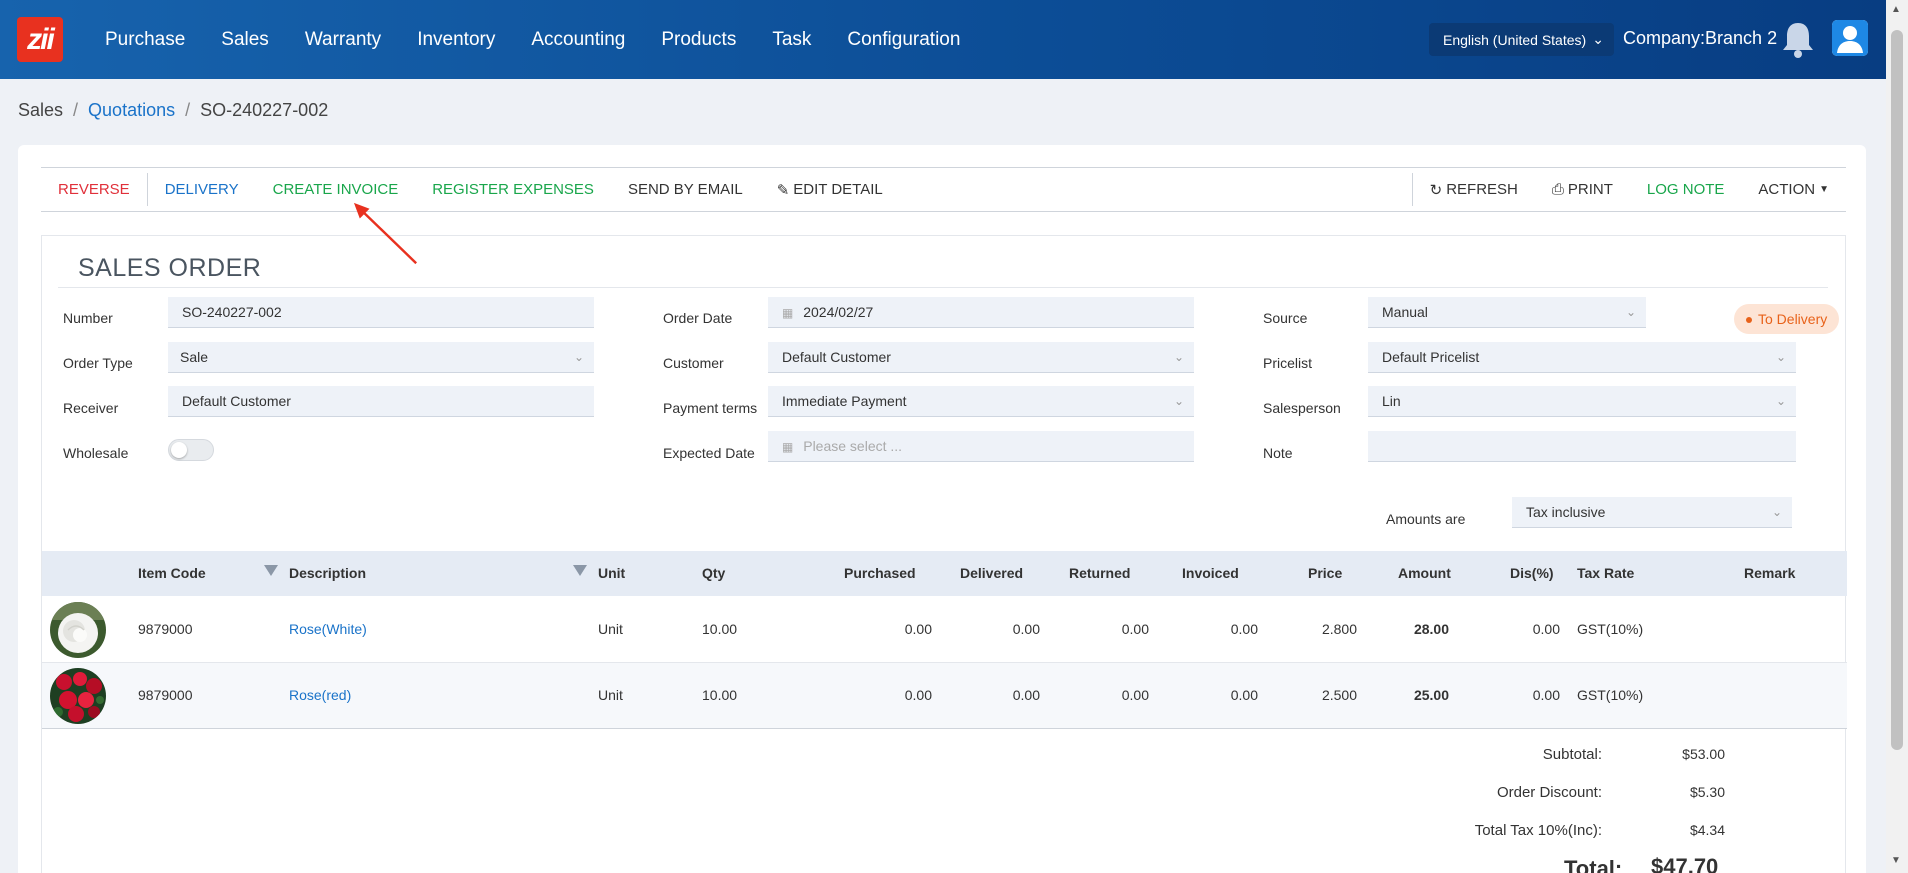 This screenshot has height=873, width=1908. I want to click on note-field, so click(1582, 446).